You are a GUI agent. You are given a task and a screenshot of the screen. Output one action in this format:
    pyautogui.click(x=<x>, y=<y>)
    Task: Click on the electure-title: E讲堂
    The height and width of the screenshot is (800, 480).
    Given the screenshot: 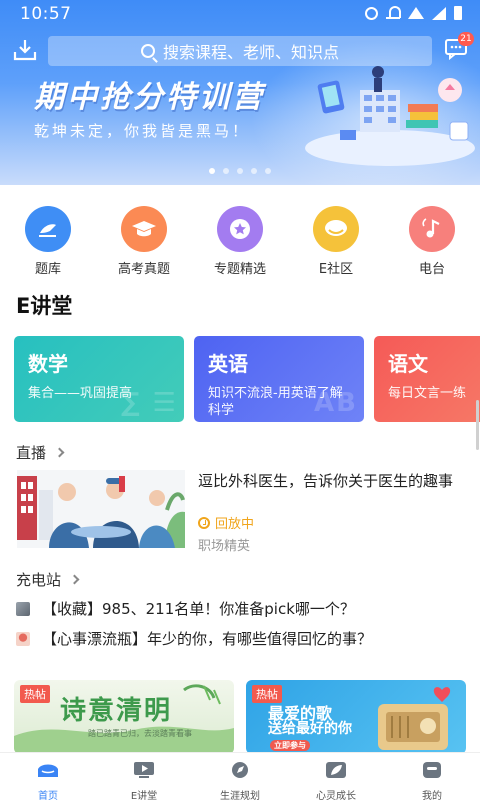 What is the action you would take?
    pyautogui.click(x=44, y=306)
    